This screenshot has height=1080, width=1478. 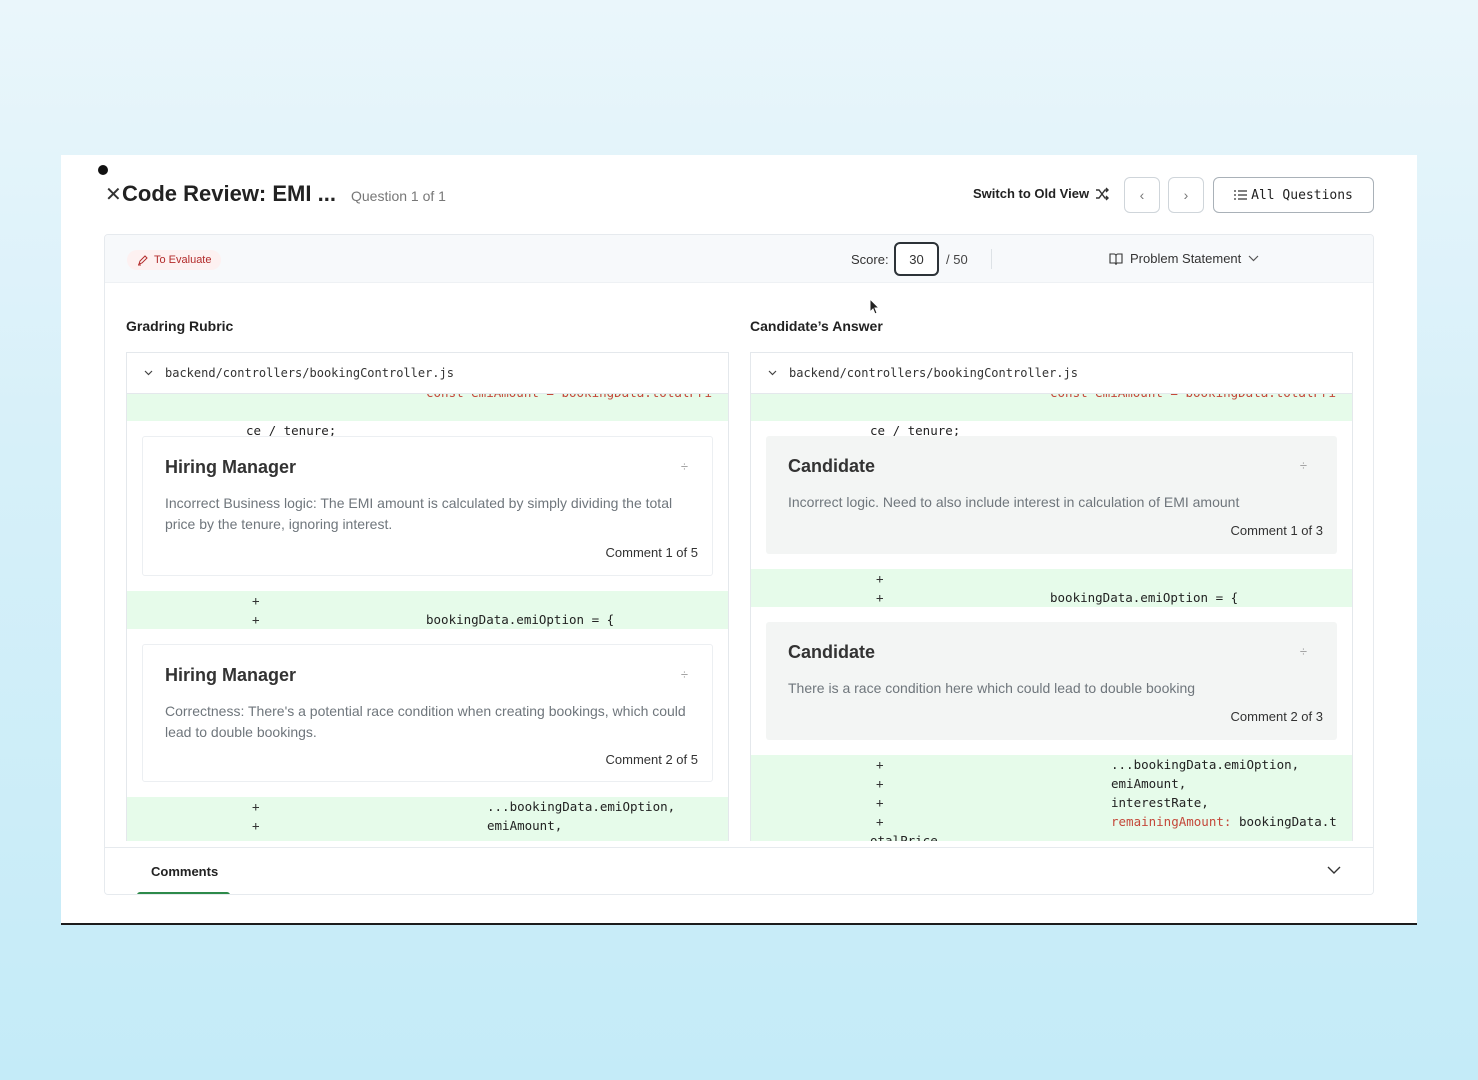 I want to click on diff-block: + ...bookingData.emiOption, + emiAmount,, so click(x=427, y=819).